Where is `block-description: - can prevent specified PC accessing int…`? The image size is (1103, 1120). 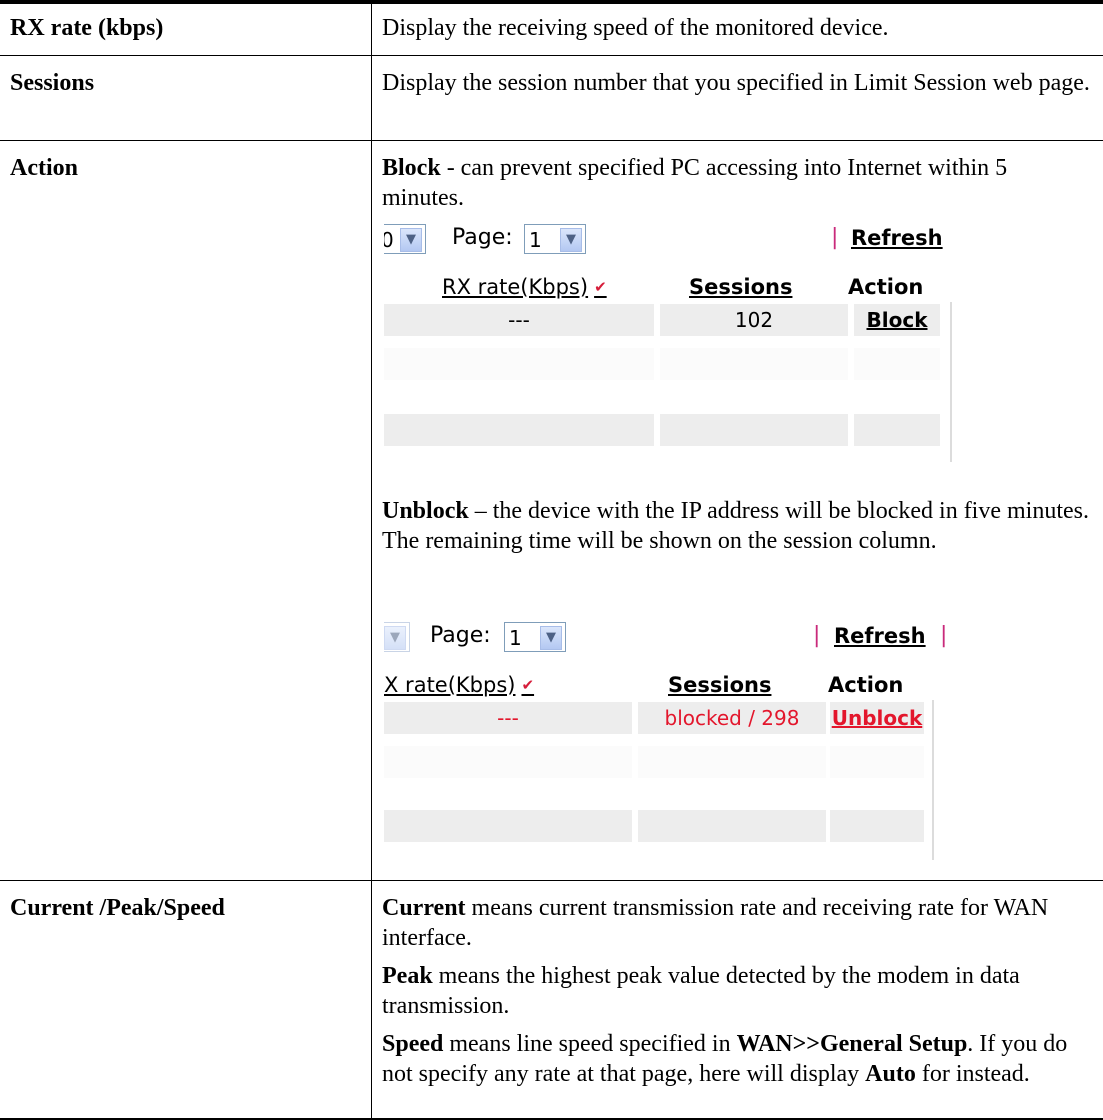 block-description: - can prevent specified PC accessing int… is located at coordinates (695, 183).